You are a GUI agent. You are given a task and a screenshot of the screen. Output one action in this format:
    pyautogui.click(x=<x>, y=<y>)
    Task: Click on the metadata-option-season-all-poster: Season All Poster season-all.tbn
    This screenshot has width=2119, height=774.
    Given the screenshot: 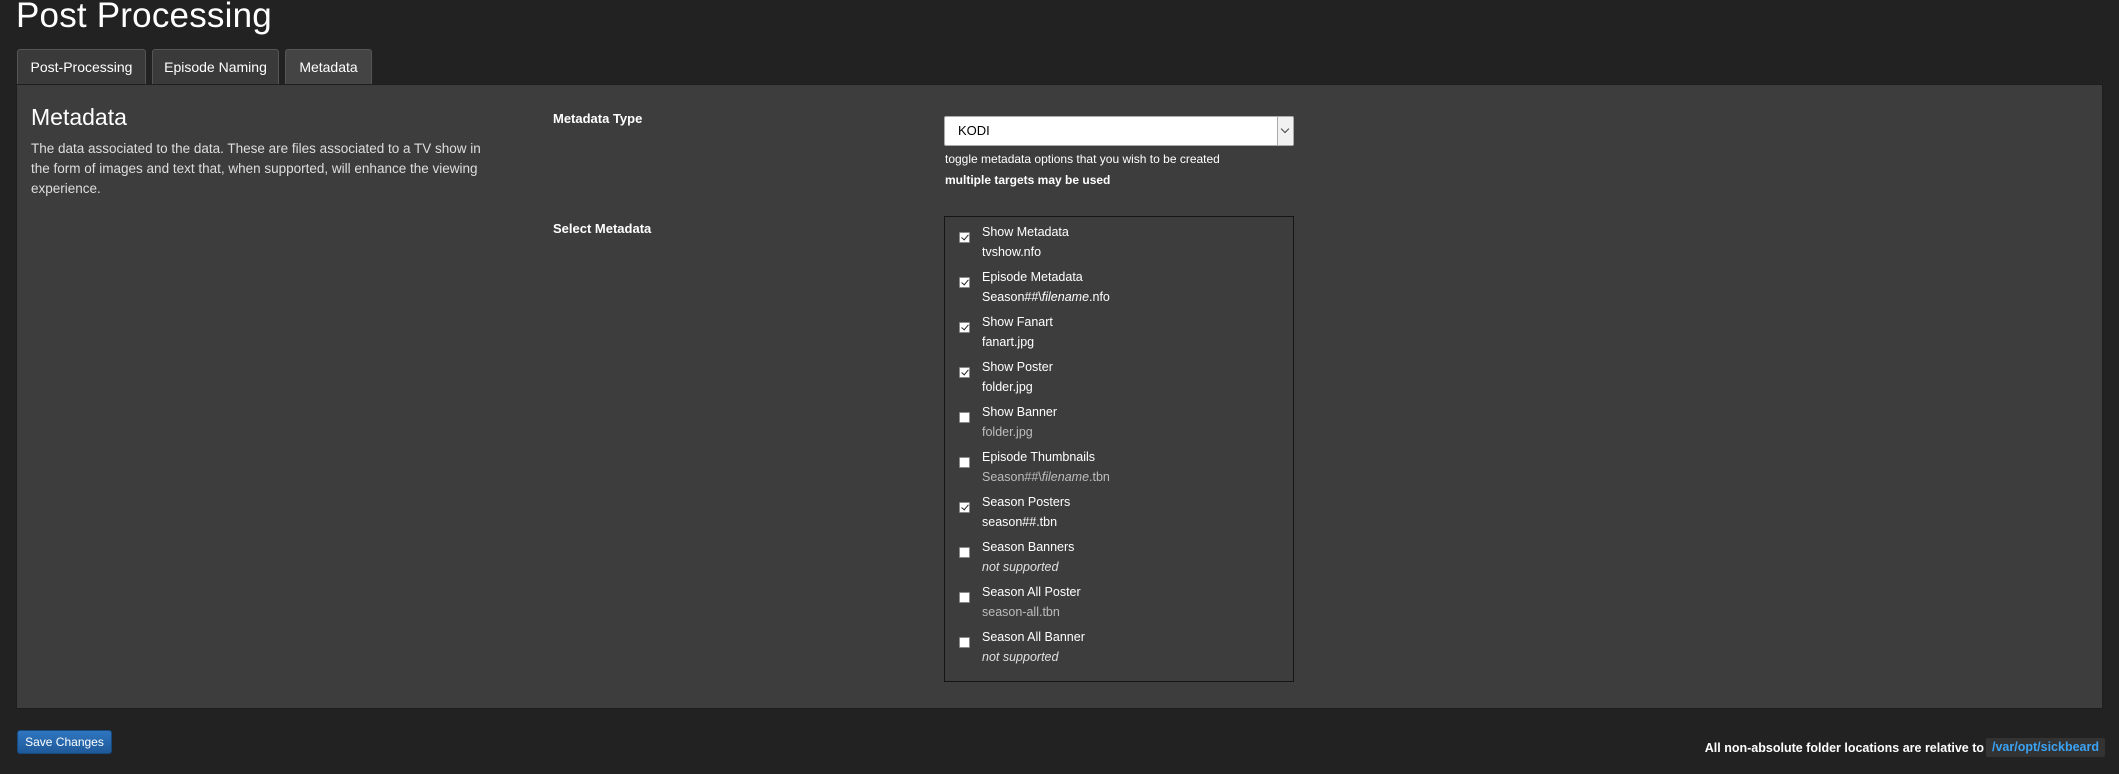 What is the action you would take?
    pyautogui.click(x=1119, y=599)
    